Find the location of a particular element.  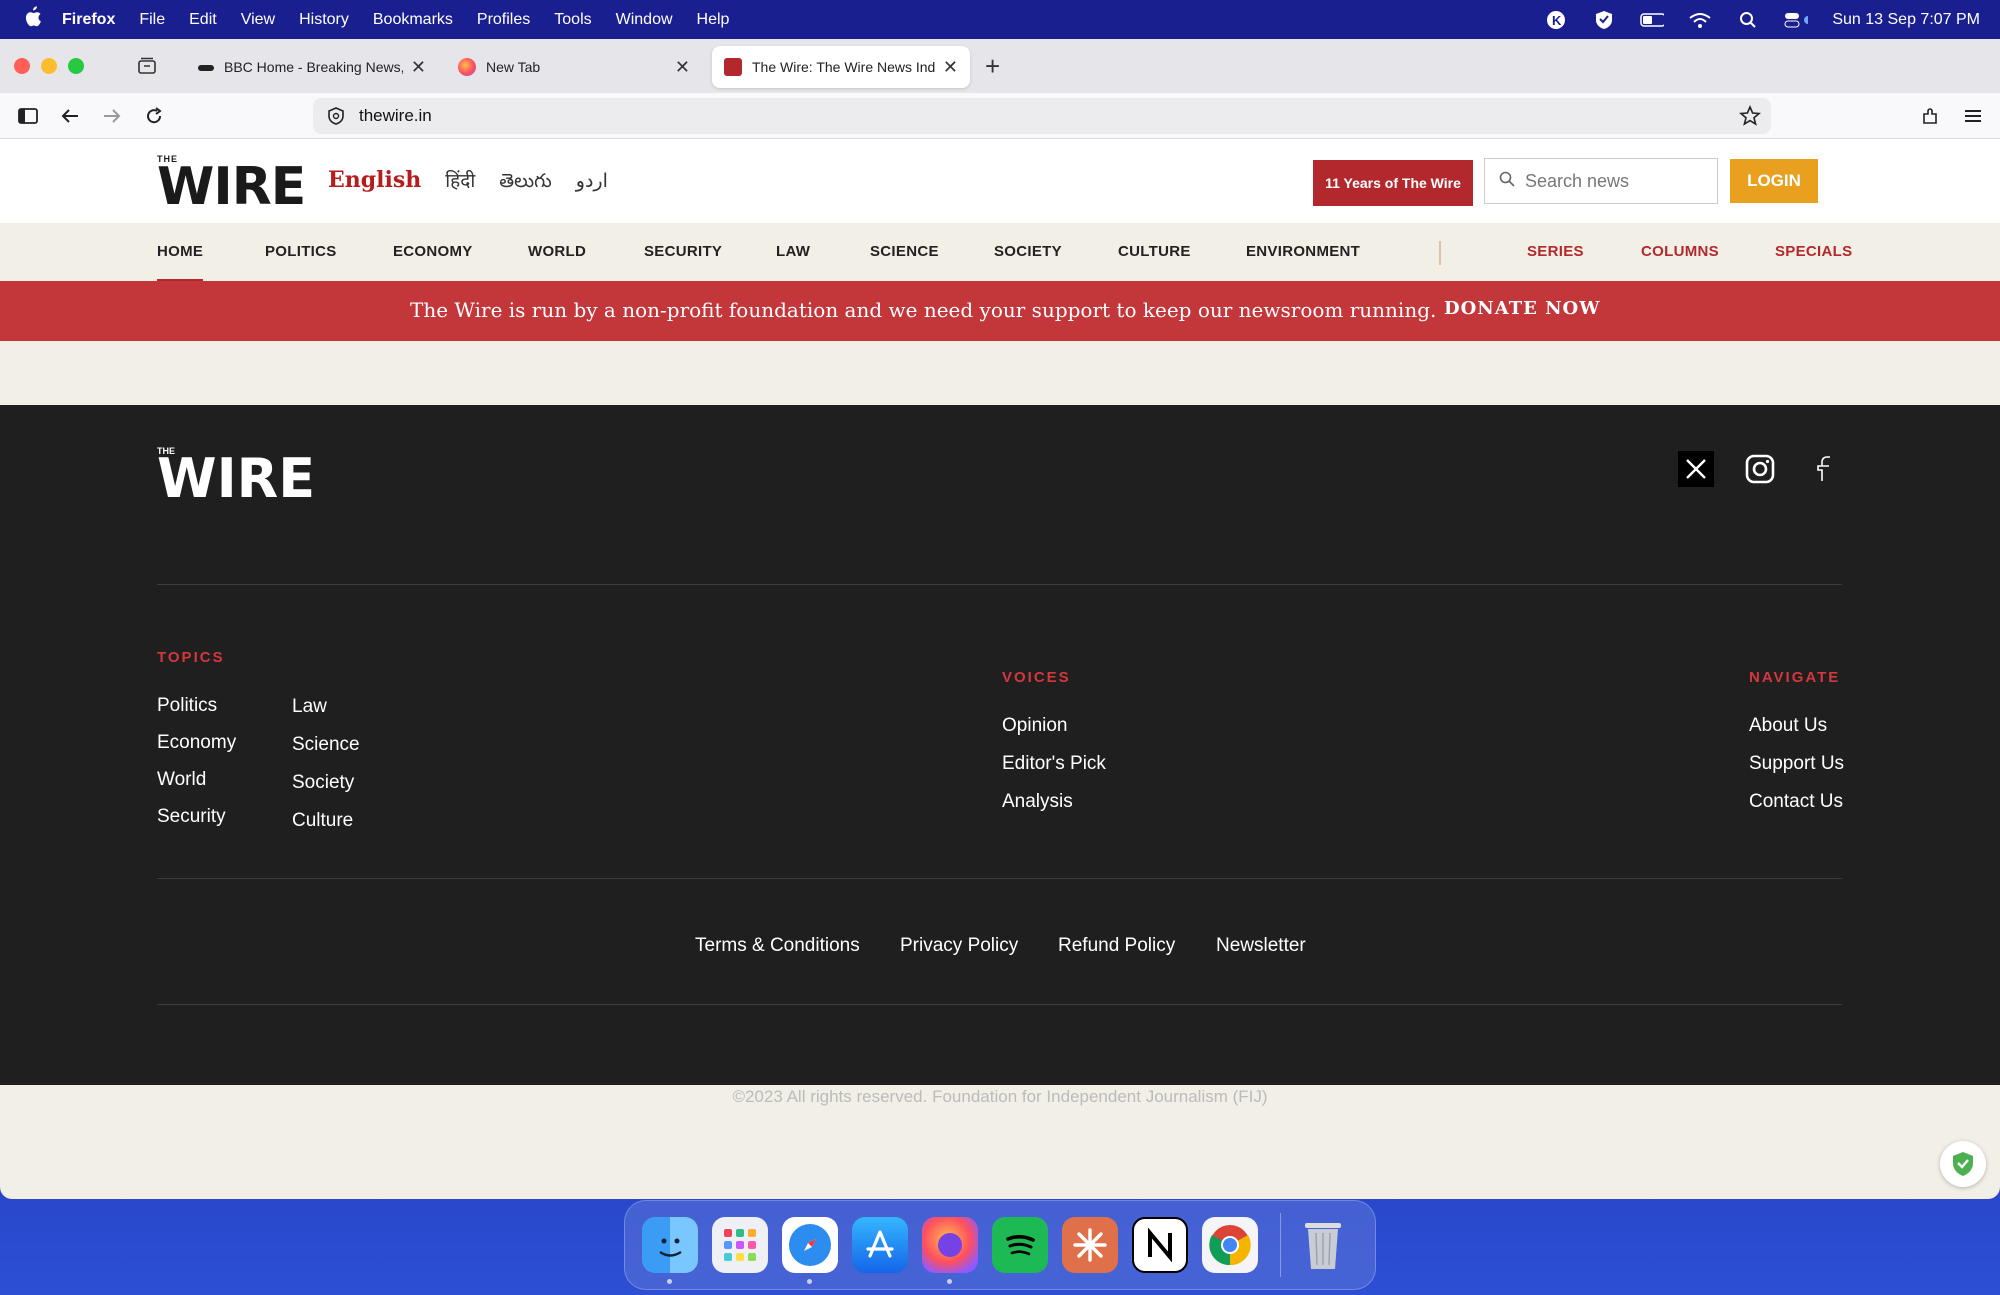

search-input: Search news is located at coordinates (1601, 181).